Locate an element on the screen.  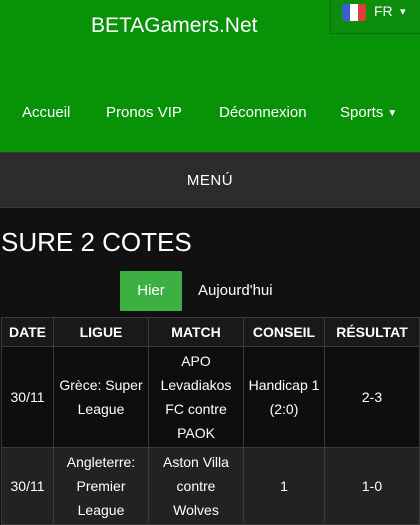
table-header-row: DATE LIGUE MATCH CONSEIL RÉSULTAT is located at coordinates (210, 332).